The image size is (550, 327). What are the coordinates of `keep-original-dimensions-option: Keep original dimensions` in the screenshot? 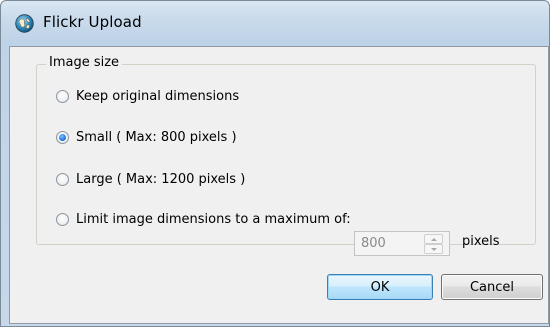 It's located at (147, 96).